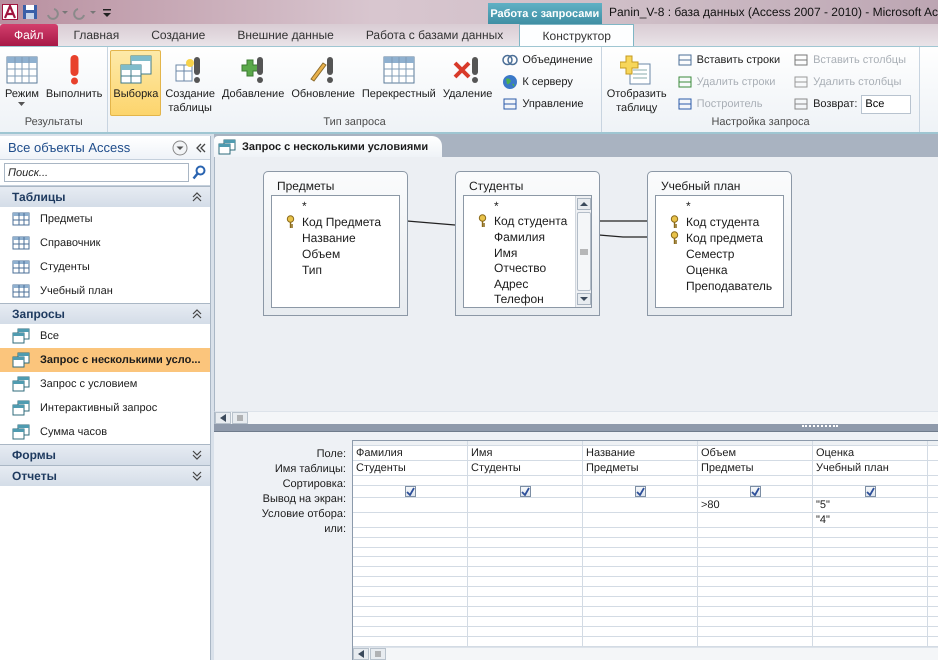 The width and height of the screenshot is (938, 660). What do you see at coordinates (576, 35) in the screenshot?
I see `ribbon-tab: Конструктор` at bounding box center [576, 35].